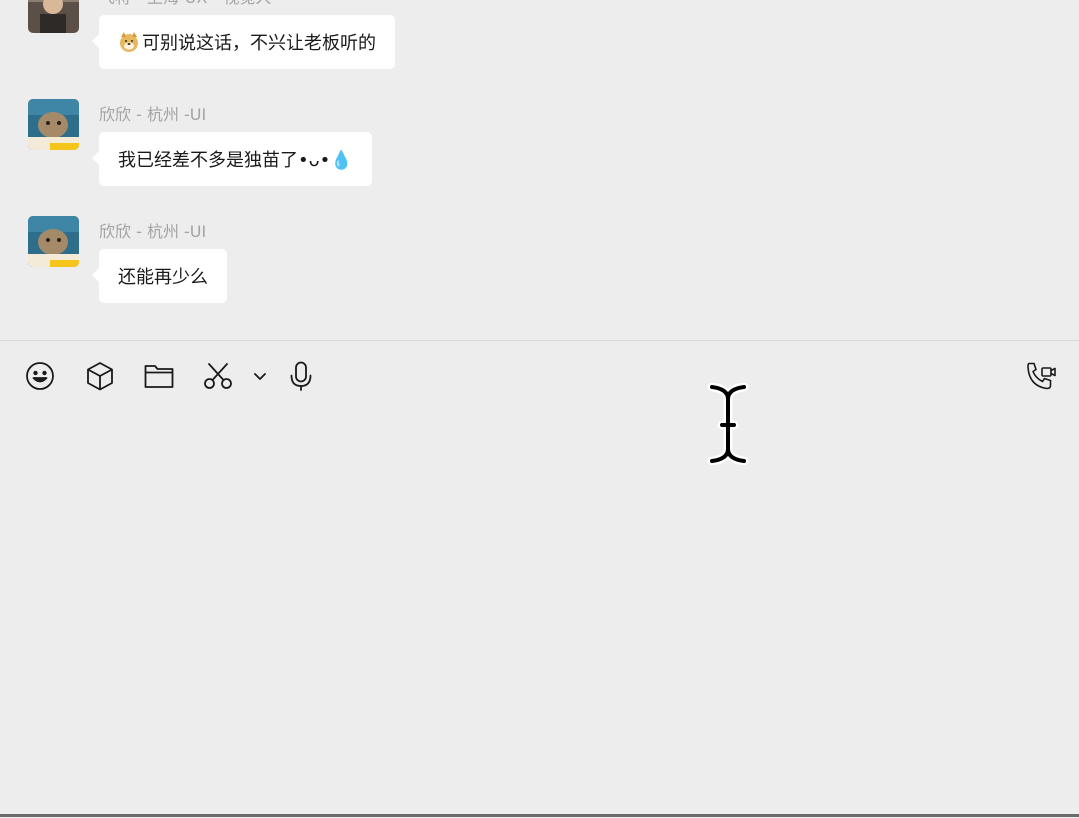 This screenshot has width=1079, height=818. I want to click on microphone-icon, so click(301, 376).